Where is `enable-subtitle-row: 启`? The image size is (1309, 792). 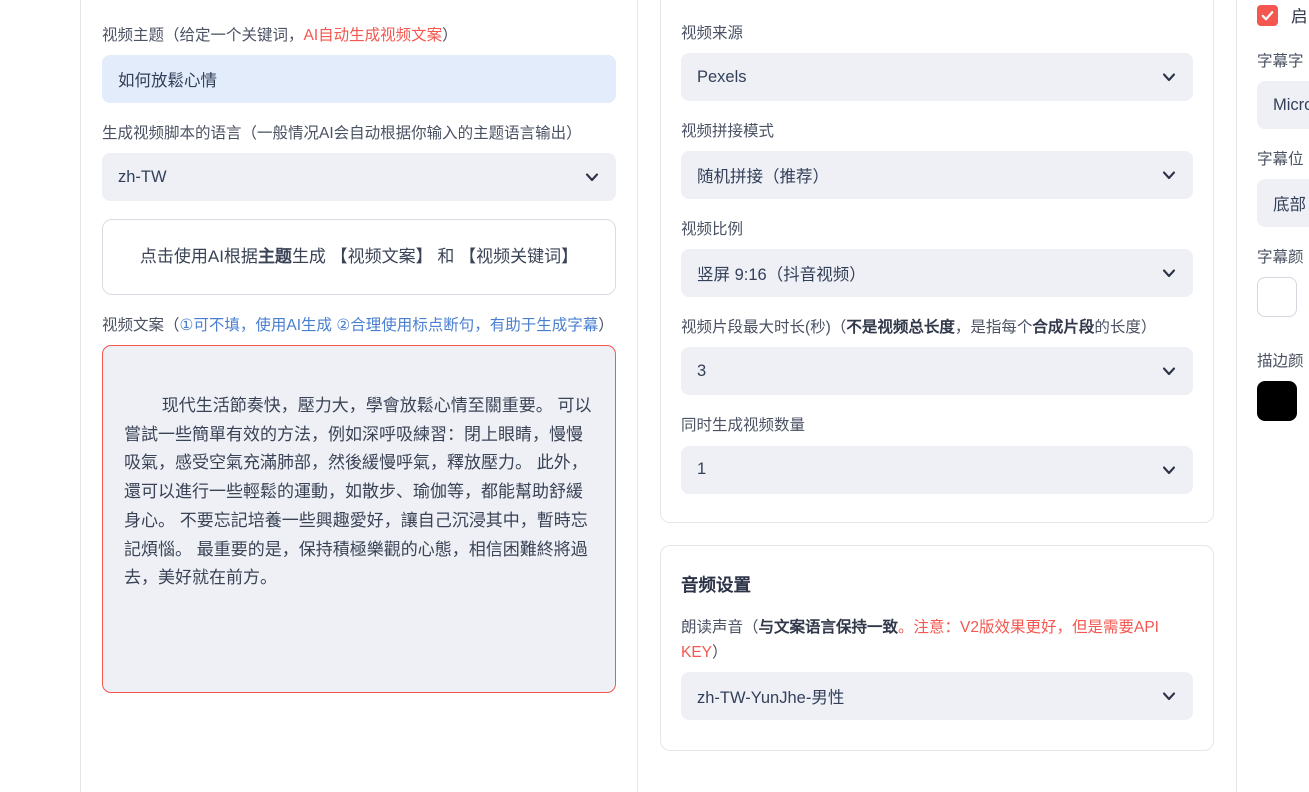 enable-subtitle-row: 启 is located at coordinates (1283, 15).